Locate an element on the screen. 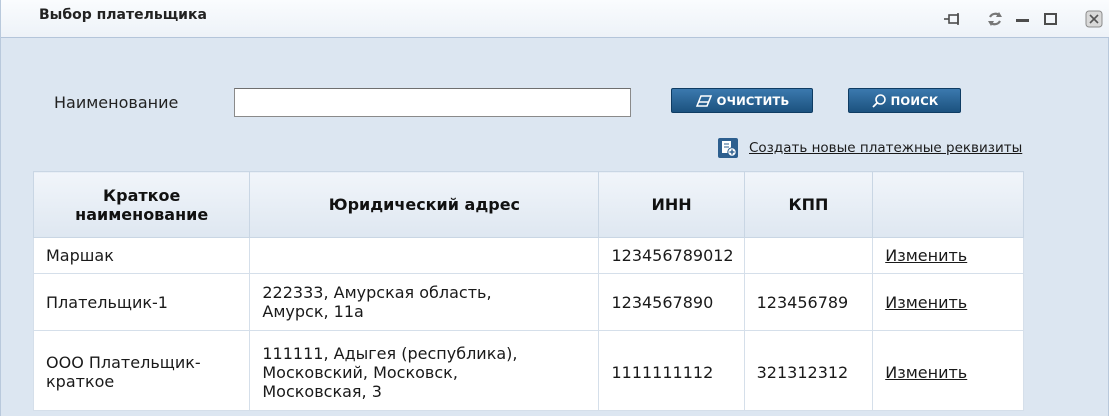 Image resolution: width=1109 pixels, height=416 pixels. window-title: Выбор плательщика is located at coordinates (123, 15).